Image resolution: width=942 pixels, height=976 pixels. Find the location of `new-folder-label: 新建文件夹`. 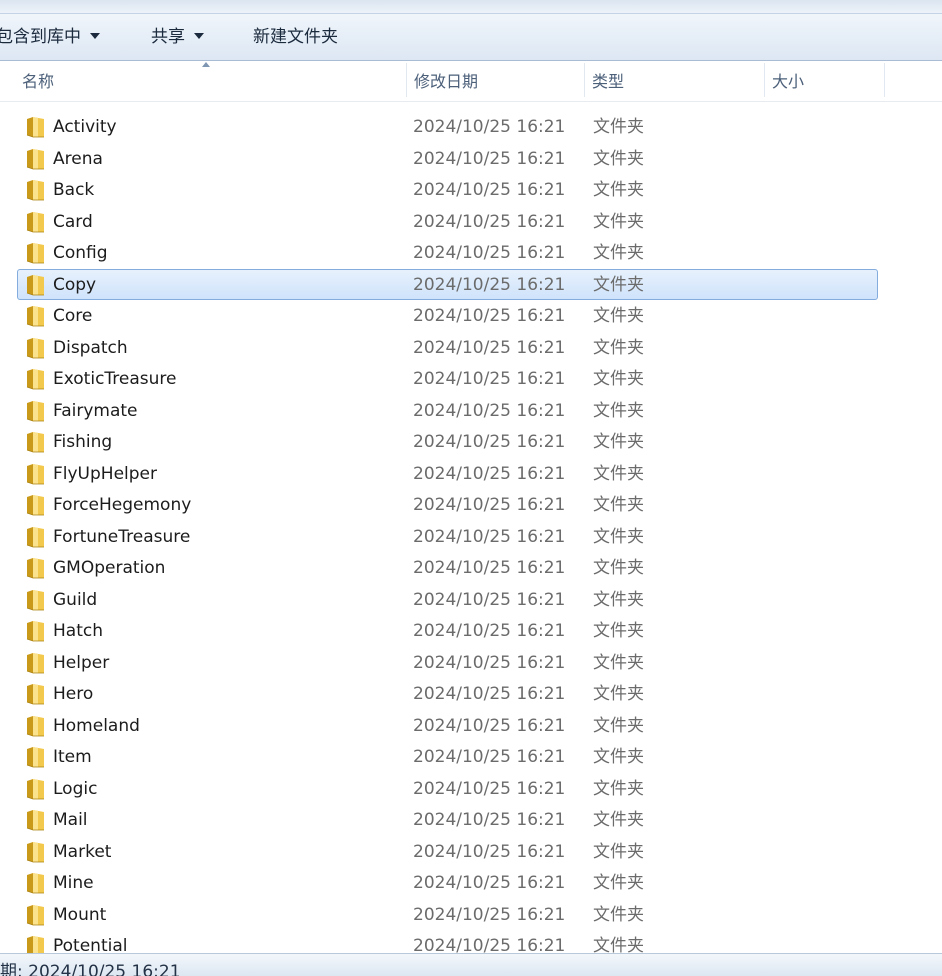

new-folder-label: 新建文件夹 is located at coordinates (295, 37).